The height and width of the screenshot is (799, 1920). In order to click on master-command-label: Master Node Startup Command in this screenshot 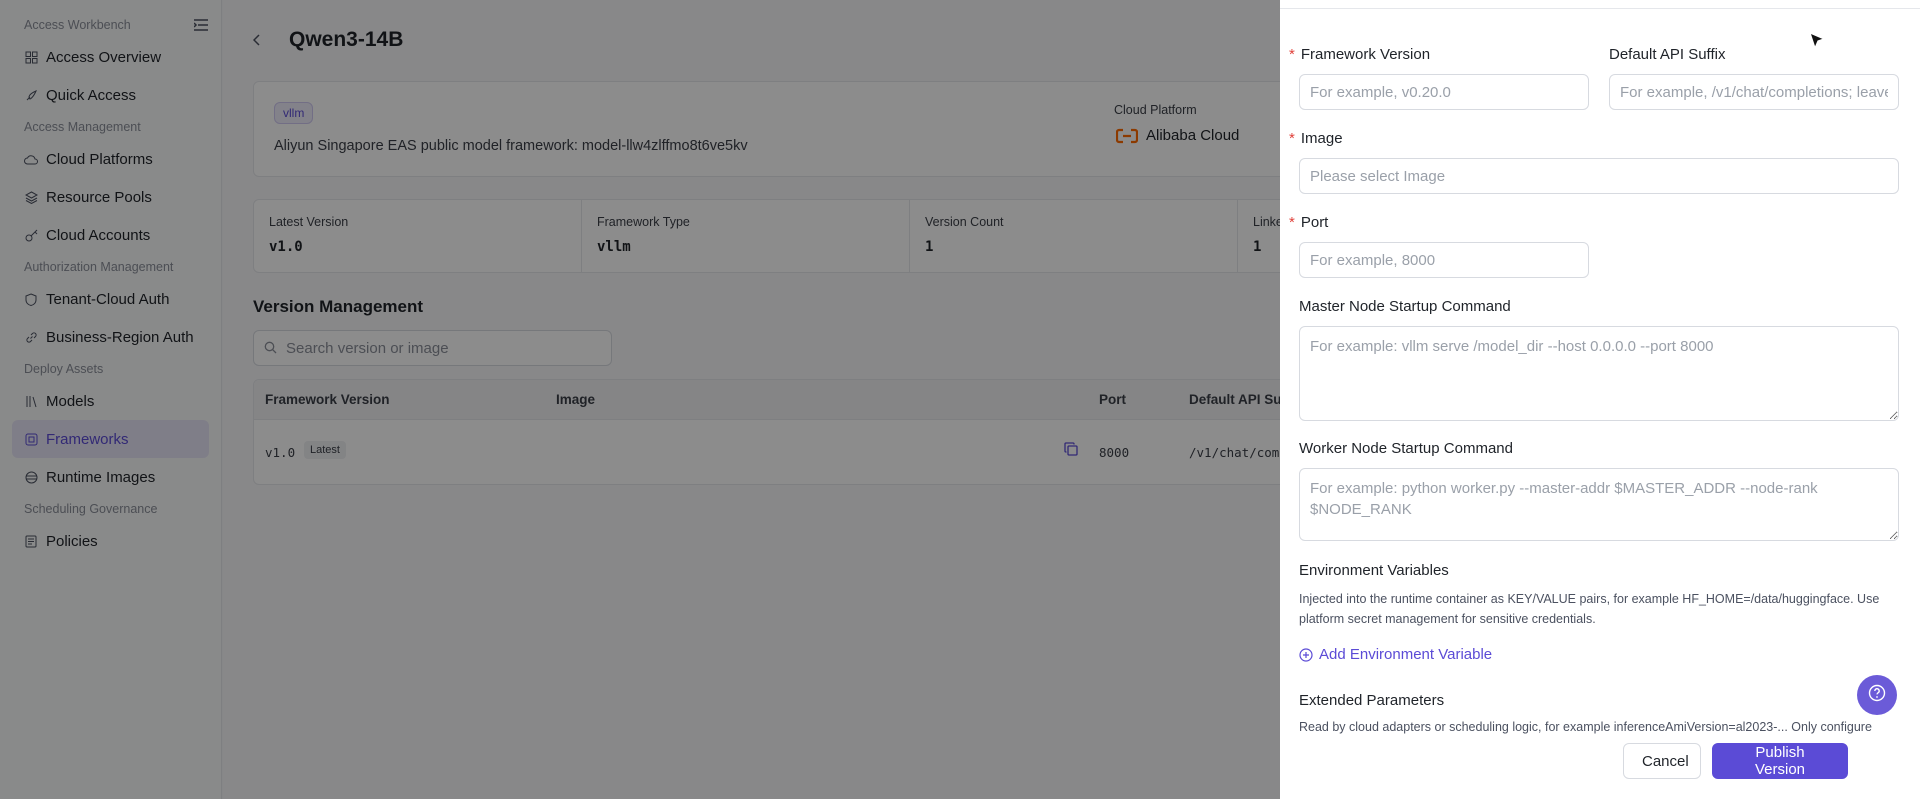, I will do `click(1405, 306)`.